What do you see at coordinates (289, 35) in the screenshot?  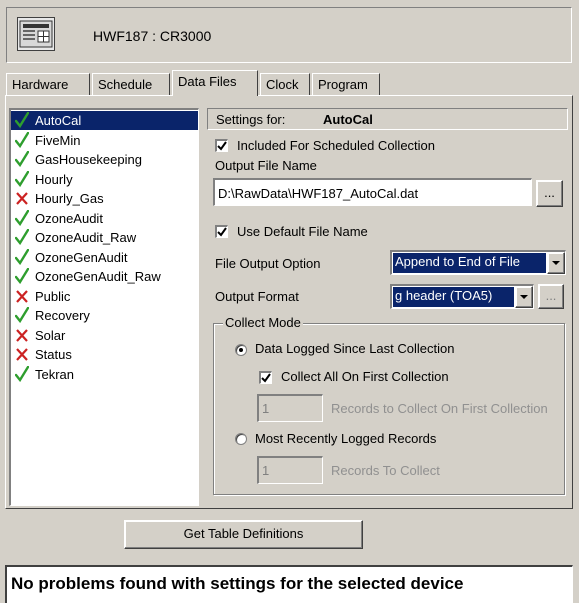 I see `header-panel: HWF187 : CR3000` at bounding box center [289, 35].